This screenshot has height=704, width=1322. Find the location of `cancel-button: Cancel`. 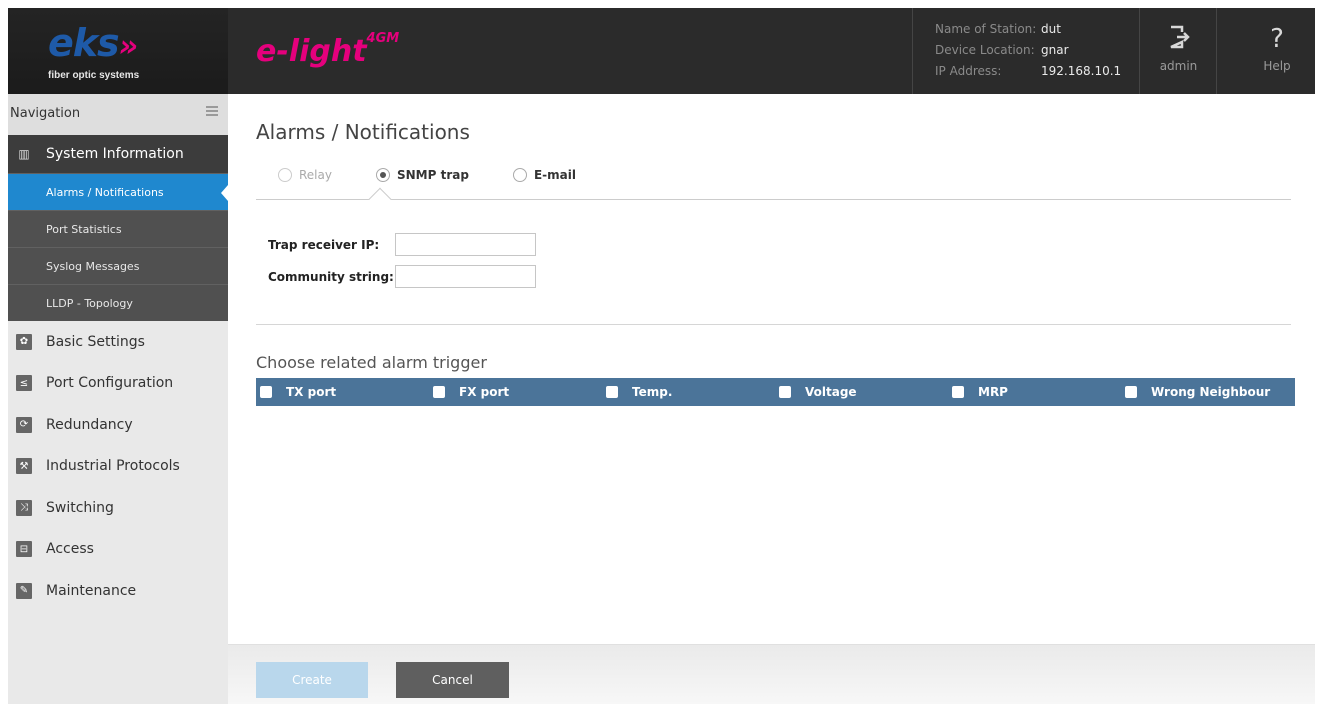

cancel-button: Cancel is located at coordinates (452, 680).